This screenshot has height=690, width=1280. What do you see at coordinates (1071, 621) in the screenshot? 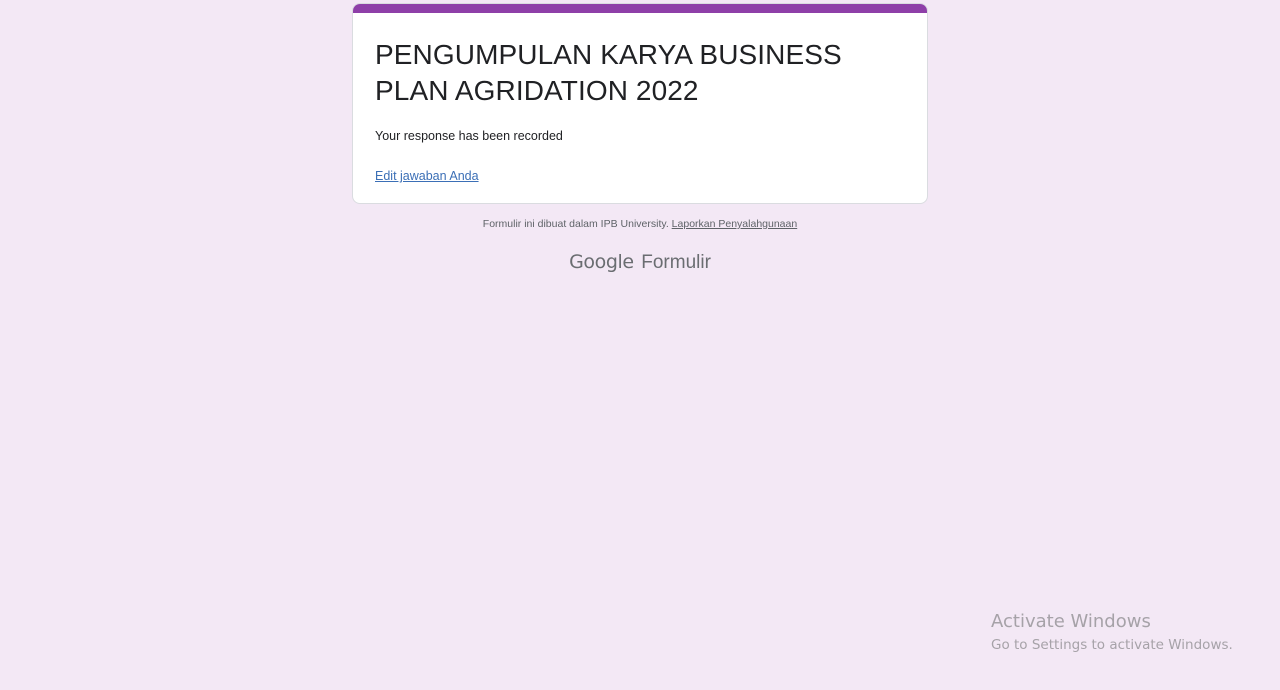
I see `watermark-title: Activate Windows` at bounding box center [1071, 621].